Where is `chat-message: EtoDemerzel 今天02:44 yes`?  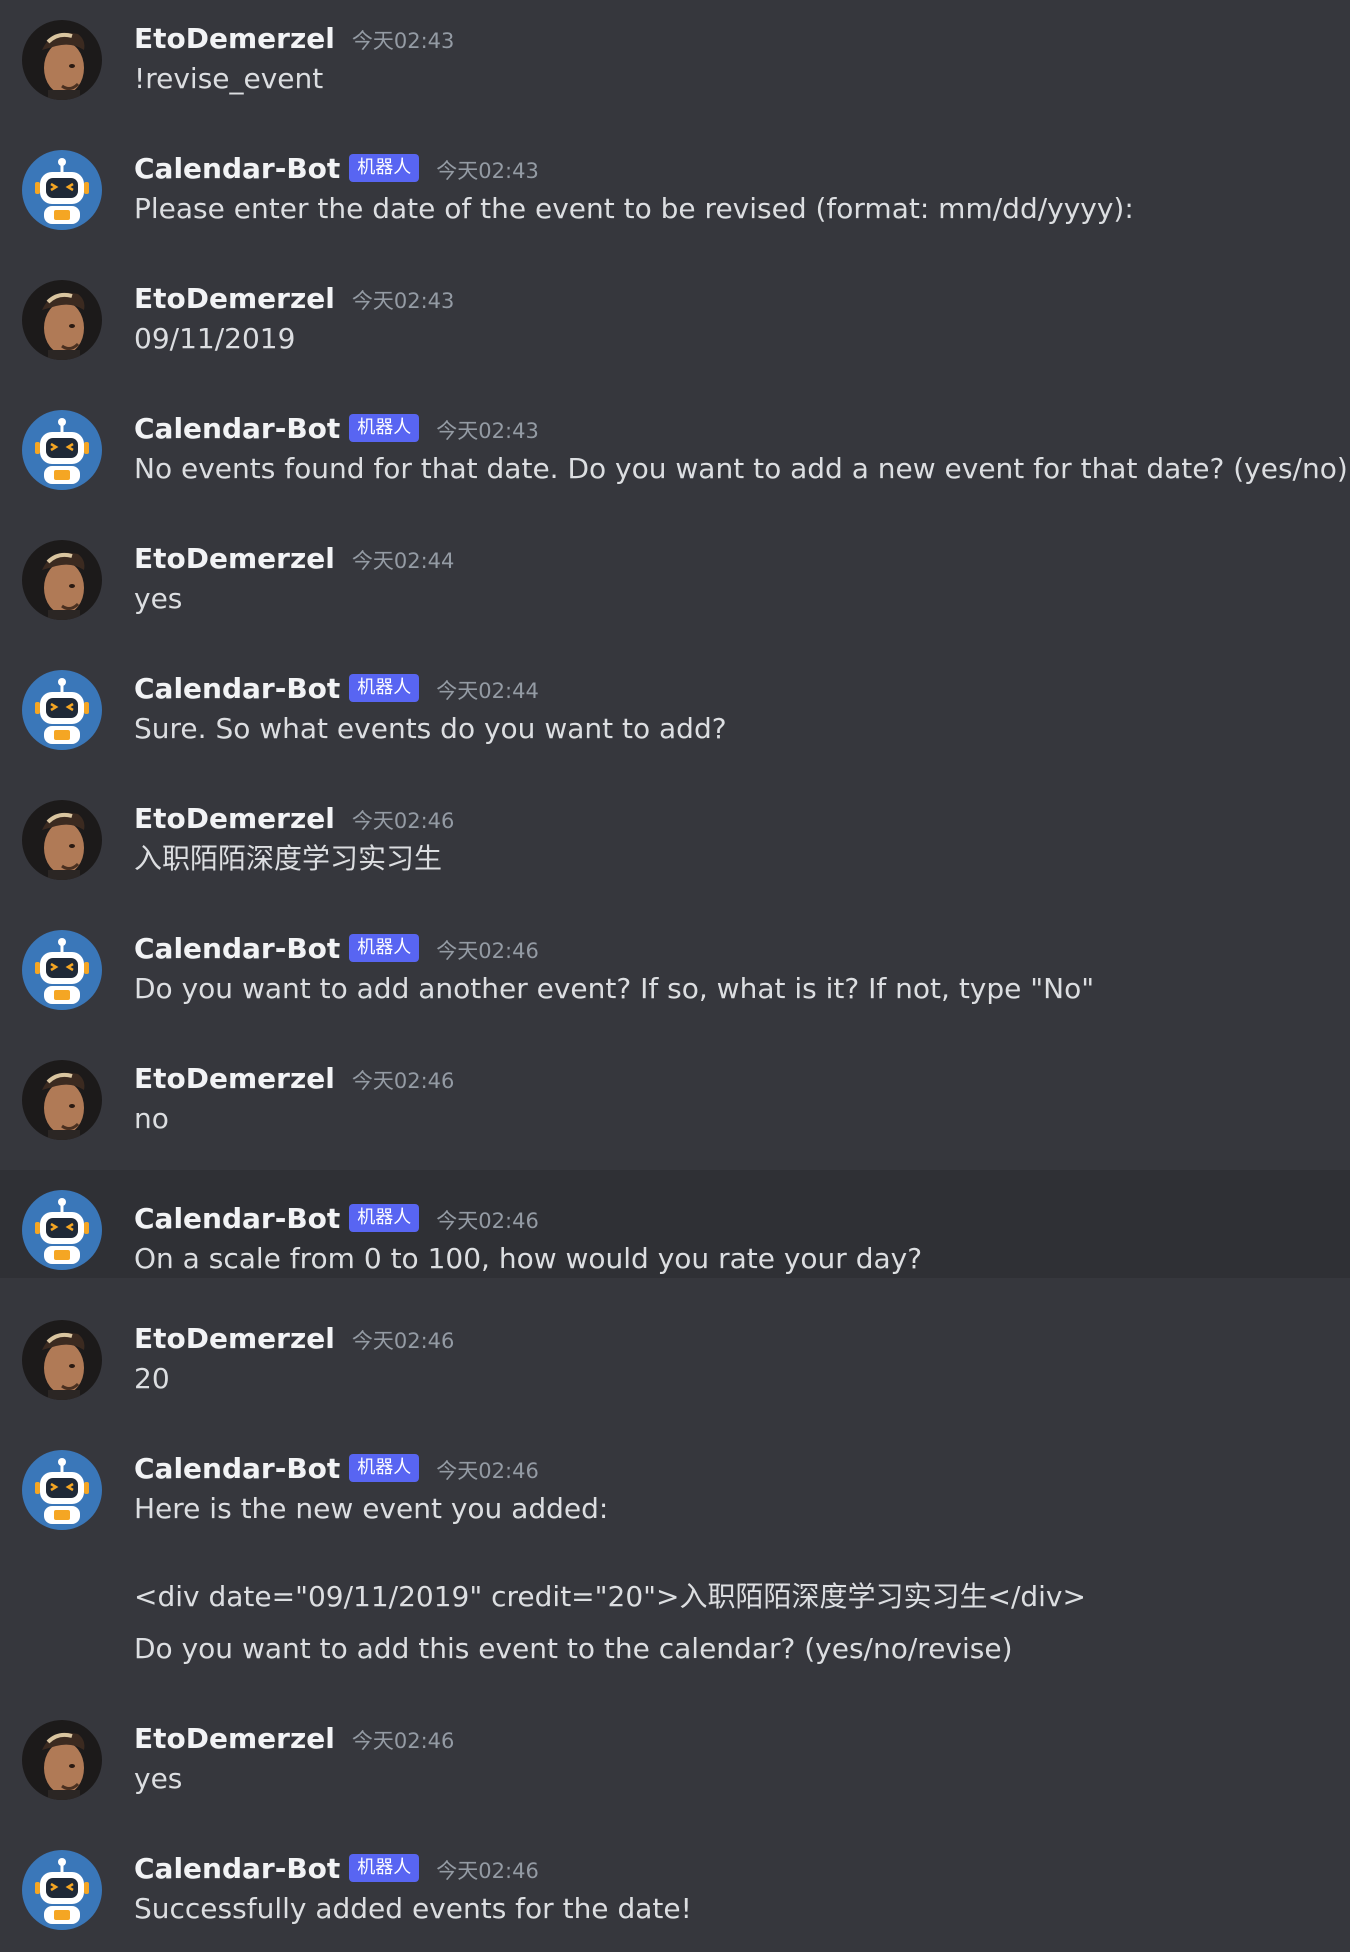
chat-message: EtoDemerzel 今天02:44 yes is located at coordinates (675, 570).